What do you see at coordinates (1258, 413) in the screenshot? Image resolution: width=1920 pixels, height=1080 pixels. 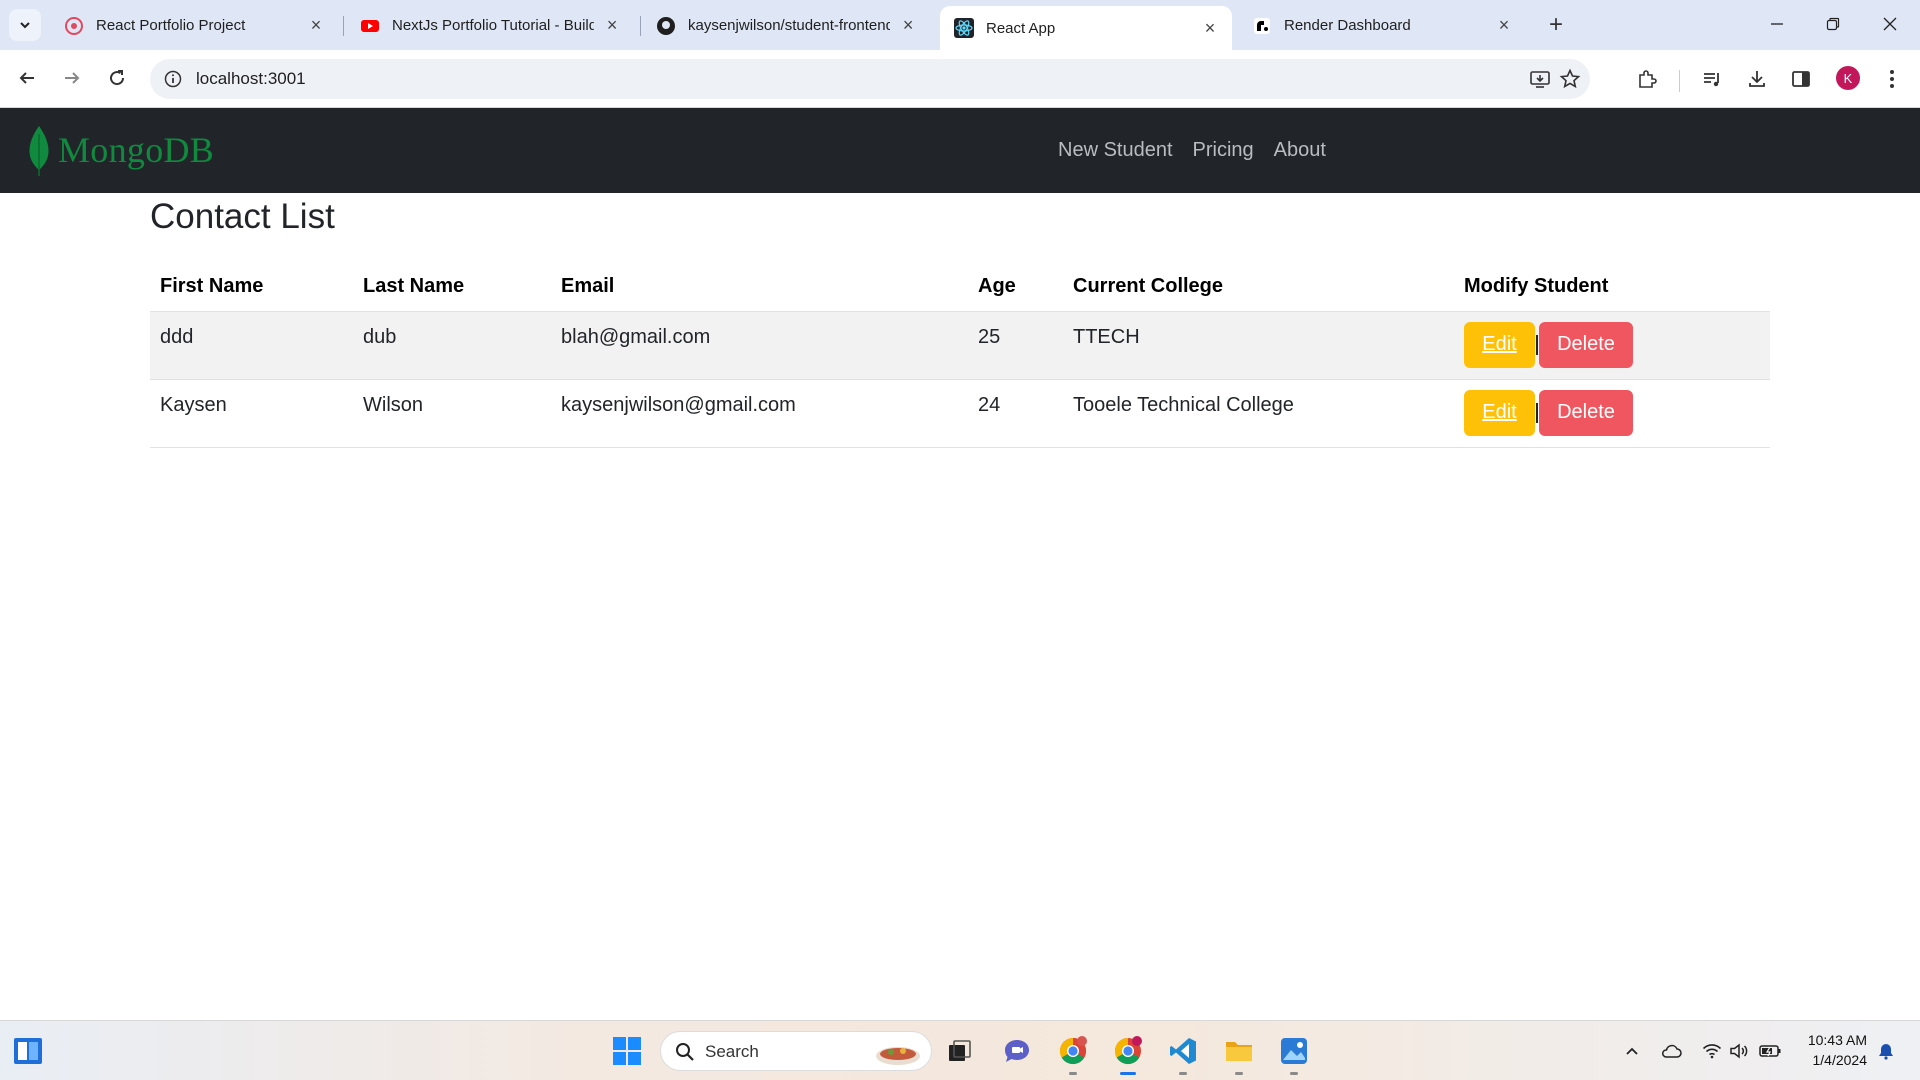 I see `cell-college: Tooele Technical College` at bounding box center [1258, 413].